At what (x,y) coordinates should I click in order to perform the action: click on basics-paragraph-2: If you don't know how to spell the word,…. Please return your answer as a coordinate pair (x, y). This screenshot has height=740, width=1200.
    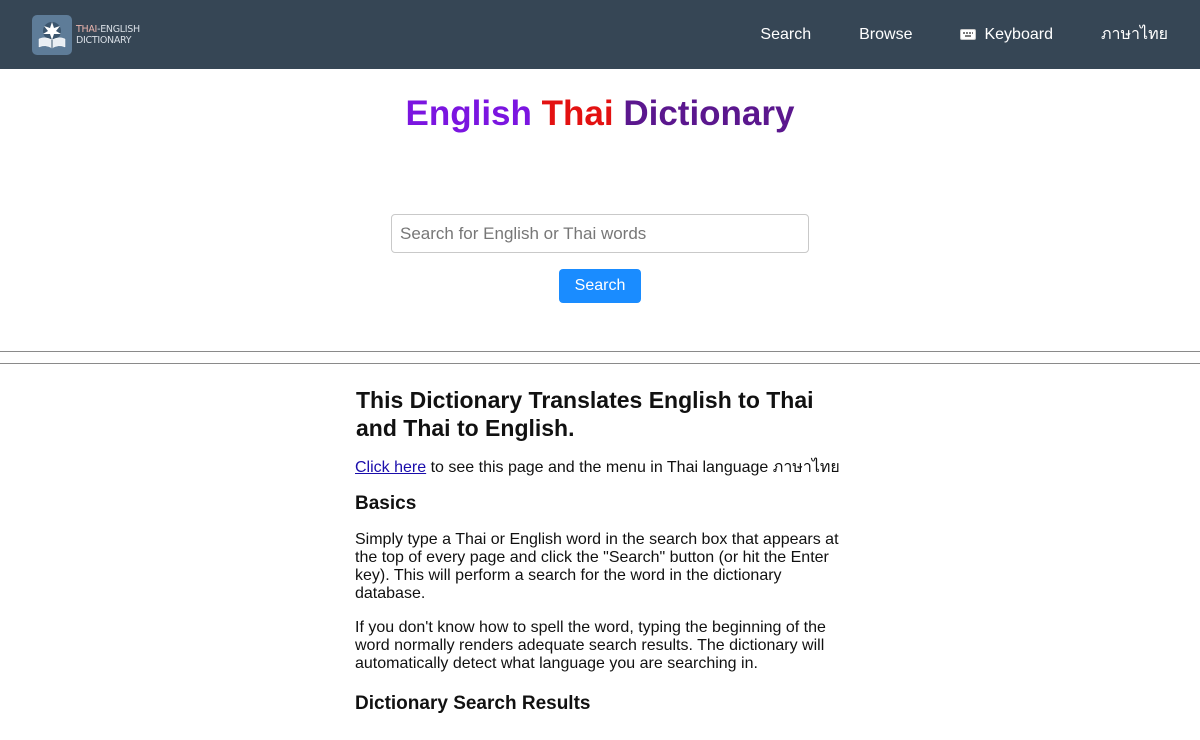
    Looking at the image, I should click on (590, 645).